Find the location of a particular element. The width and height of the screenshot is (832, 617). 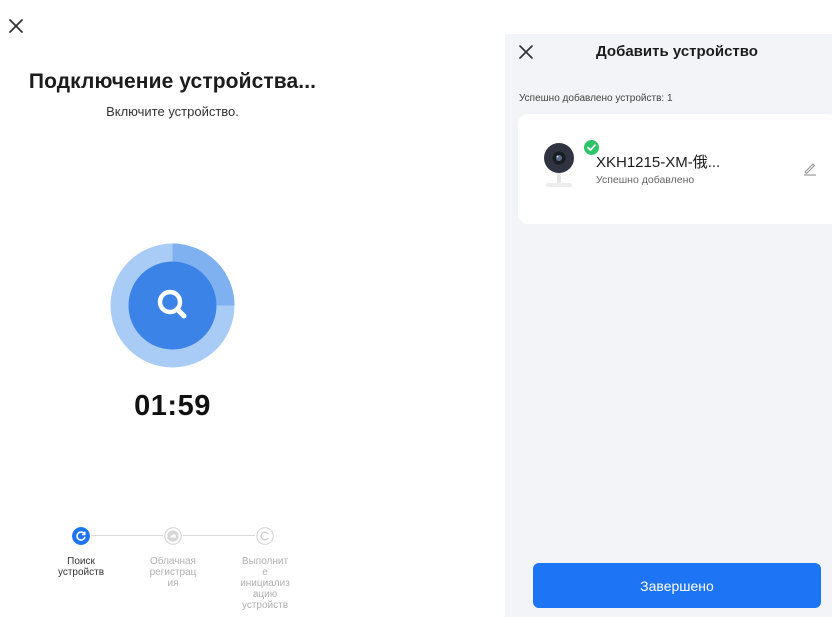

device-status: Успешно добавлено is located at coordinates (645, 180).